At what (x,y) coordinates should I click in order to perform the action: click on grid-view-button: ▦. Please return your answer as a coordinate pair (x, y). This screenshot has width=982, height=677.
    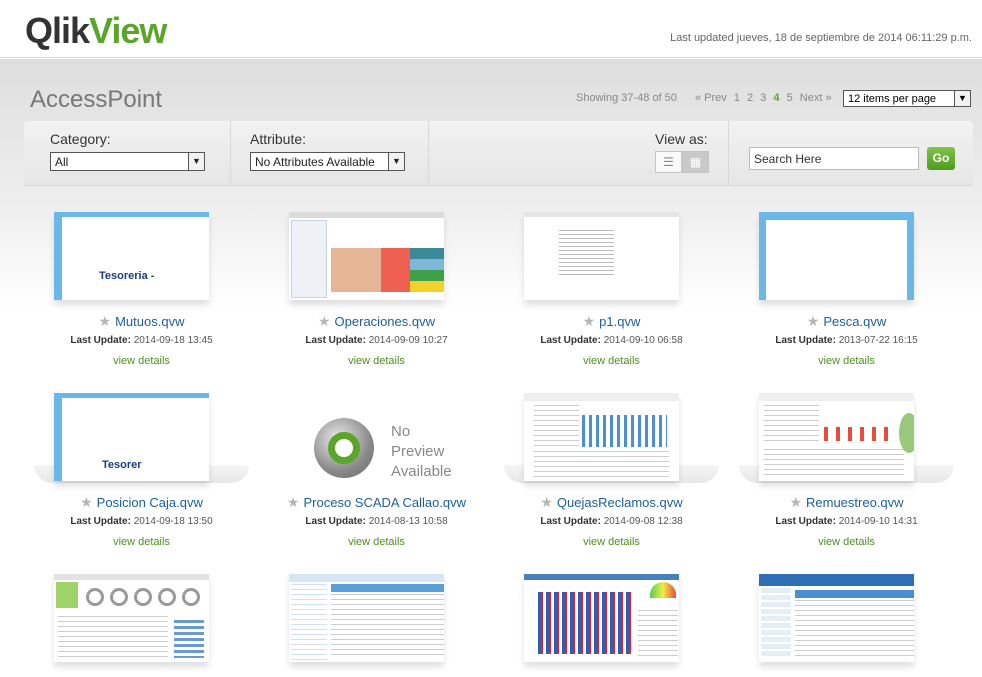
    Looking at the image, I should click on (695, 162).